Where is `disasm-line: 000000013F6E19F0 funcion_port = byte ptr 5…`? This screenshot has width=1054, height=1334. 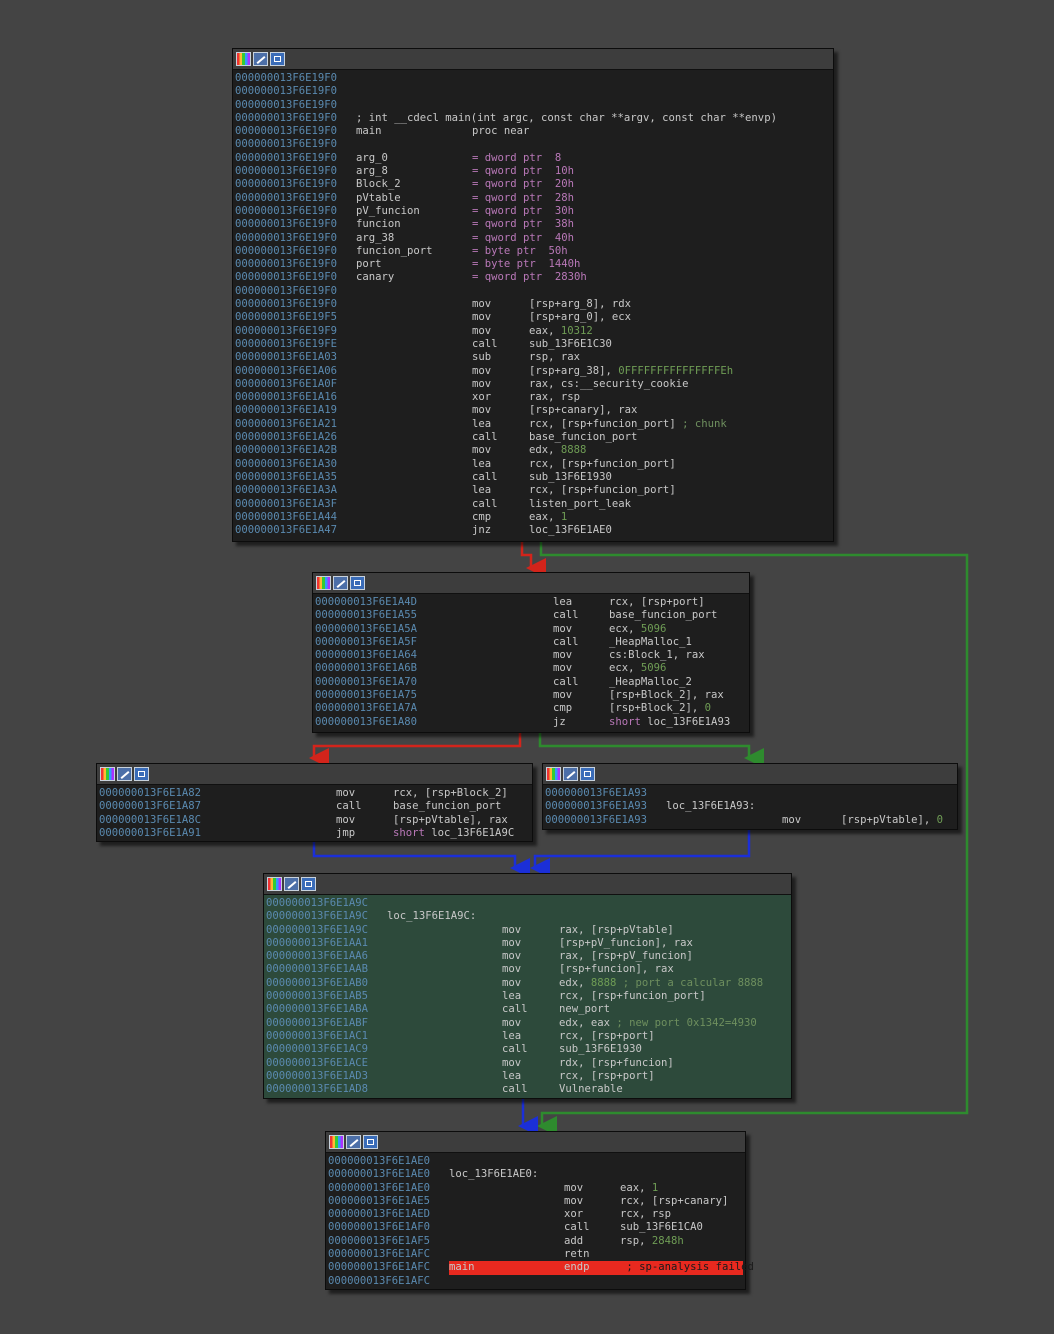 disasm-line: 000000013F6E19F0 funcion_port = byte ptr 5… is located at coordinates (534, 251).